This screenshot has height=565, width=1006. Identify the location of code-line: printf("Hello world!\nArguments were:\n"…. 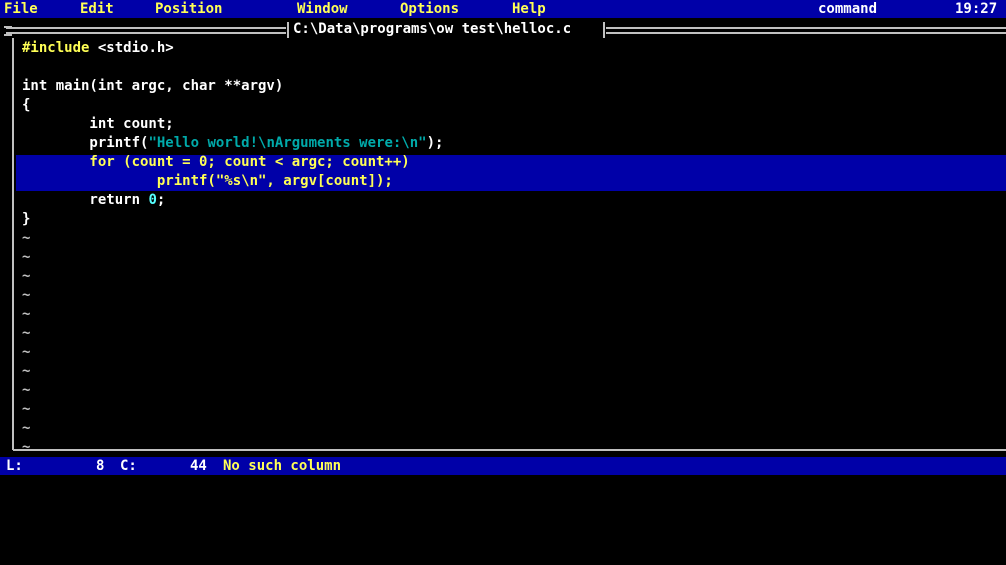
(232, 143).